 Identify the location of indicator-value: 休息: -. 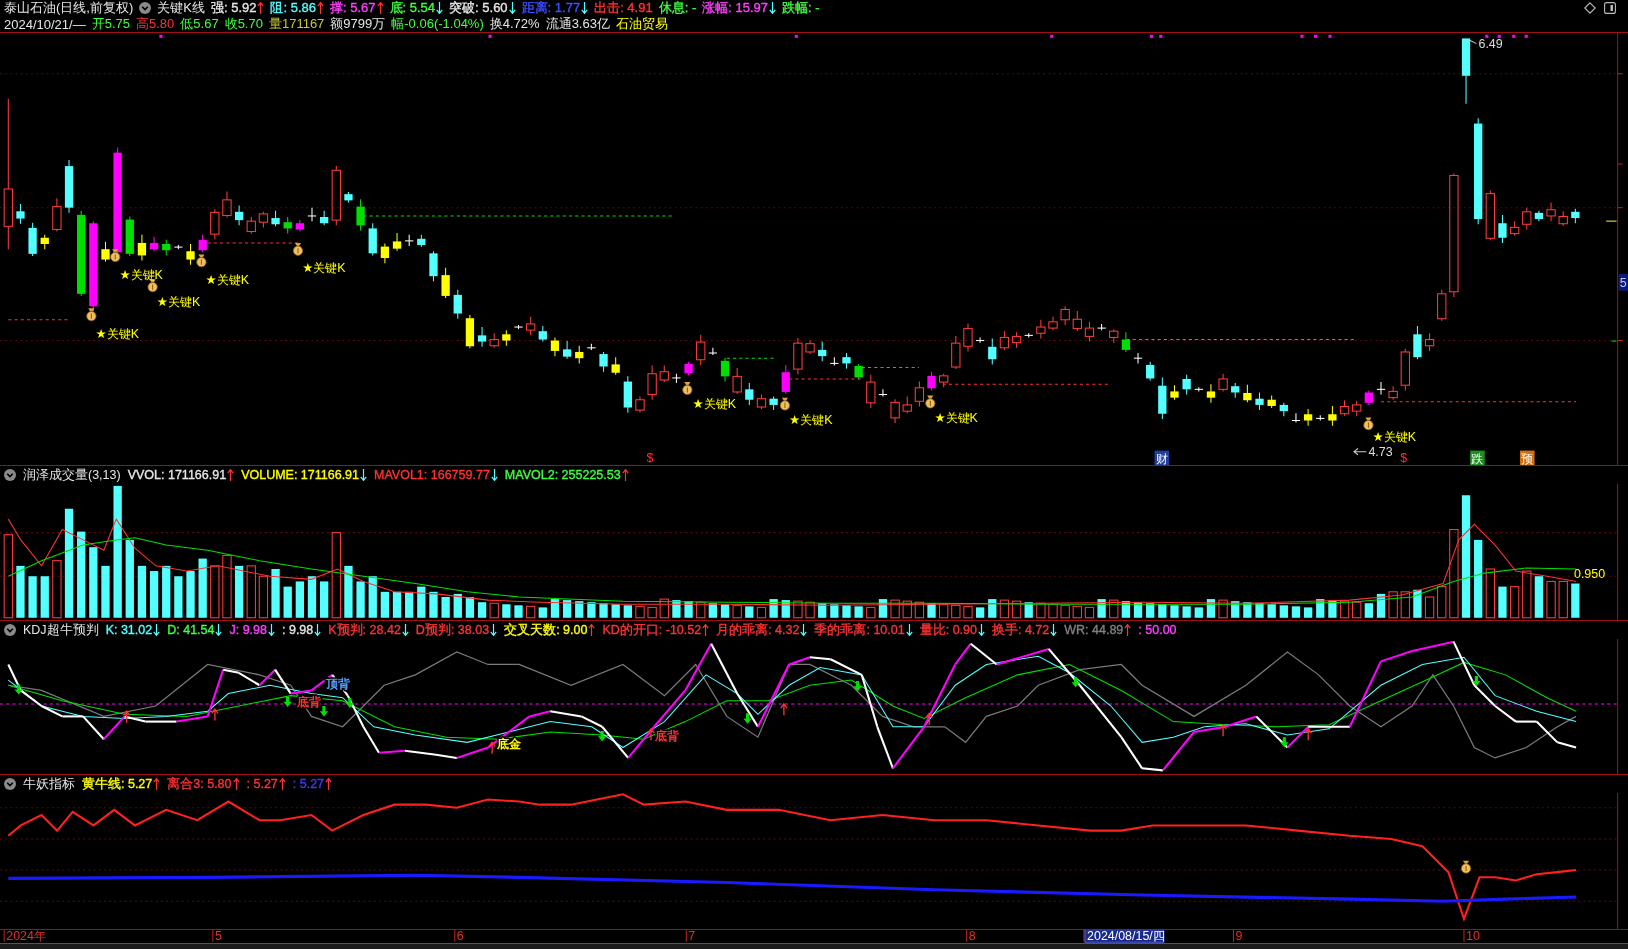
(677, 8).